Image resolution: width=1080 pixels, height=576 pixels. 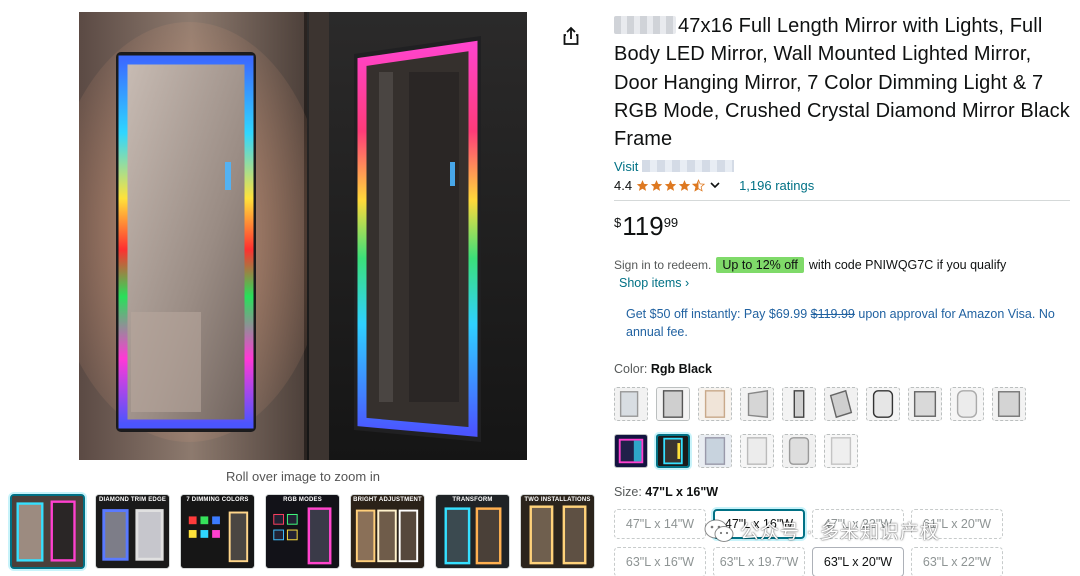 What do you see at coordinates (681, 369) in the screenshot?
I see `color-selected: Rgb Black` at bounding box center [681, 369].